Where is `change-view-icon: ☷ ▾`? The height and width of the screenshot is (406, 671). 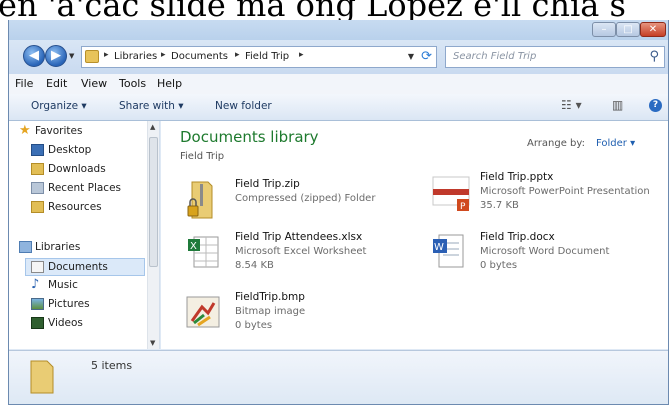 change-view-icon: ☷ ▾ is located at coordinates (571, 105).